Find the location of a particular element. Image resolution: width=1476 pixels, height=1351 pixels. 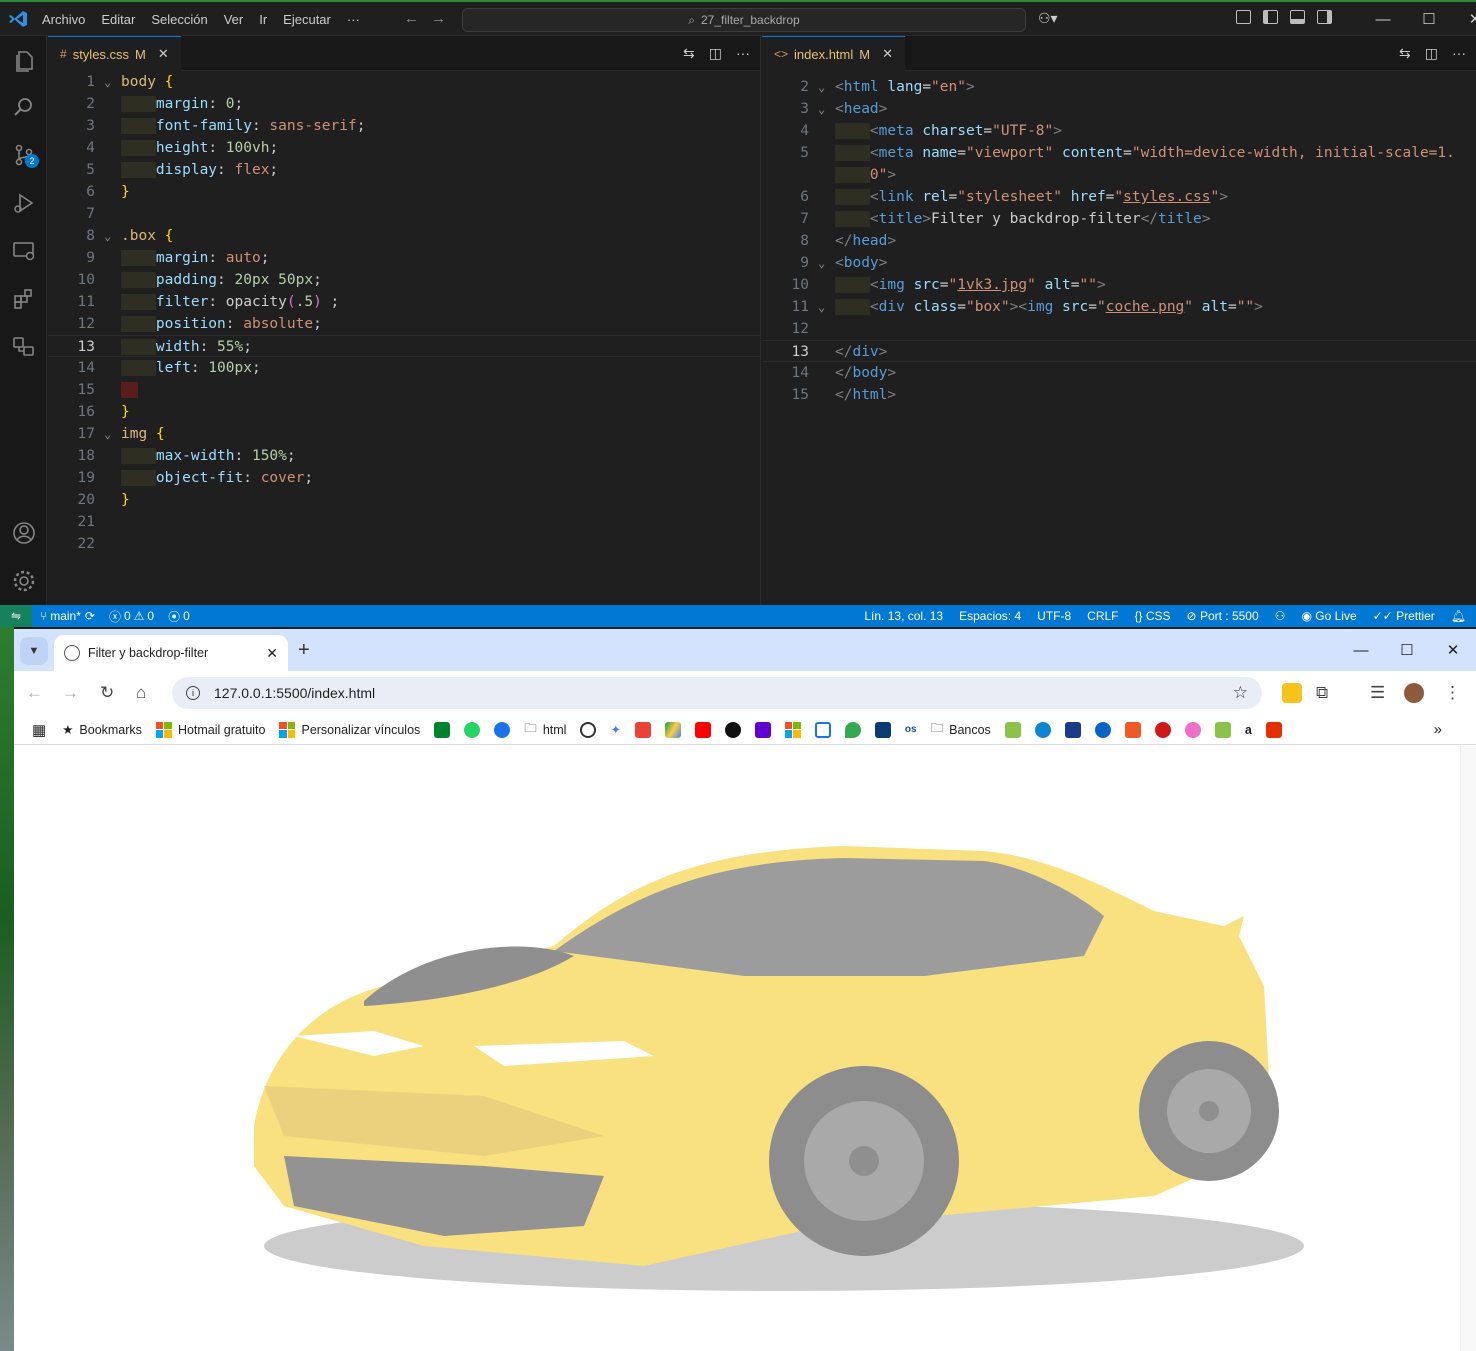

bookmark-maps is located at coordinates (852, 729).